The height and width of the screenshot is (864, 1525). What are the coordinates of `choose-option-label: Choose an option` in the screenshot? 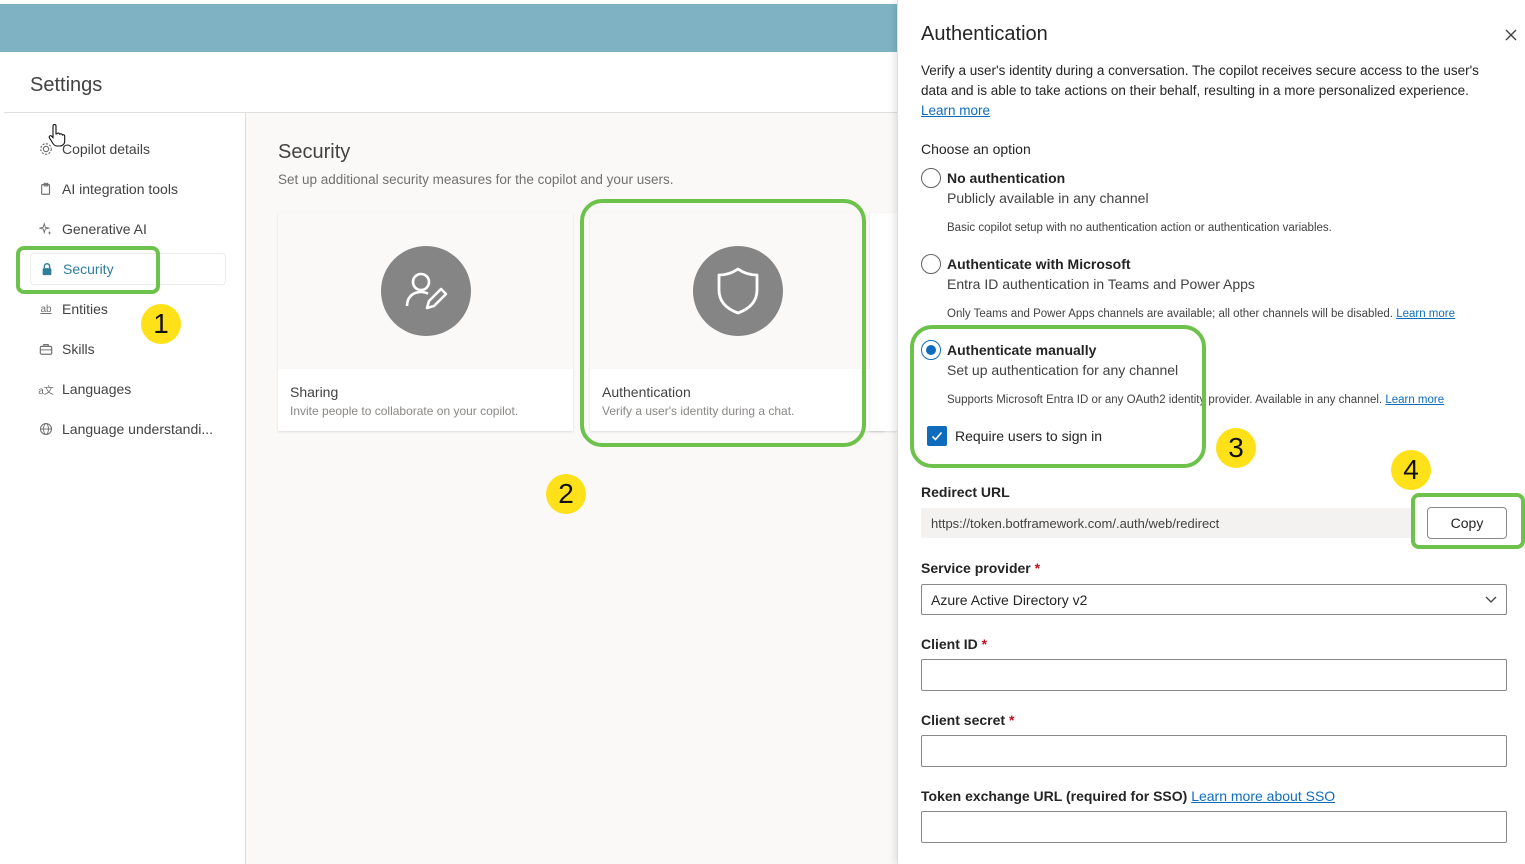 It's located at (976, 149).